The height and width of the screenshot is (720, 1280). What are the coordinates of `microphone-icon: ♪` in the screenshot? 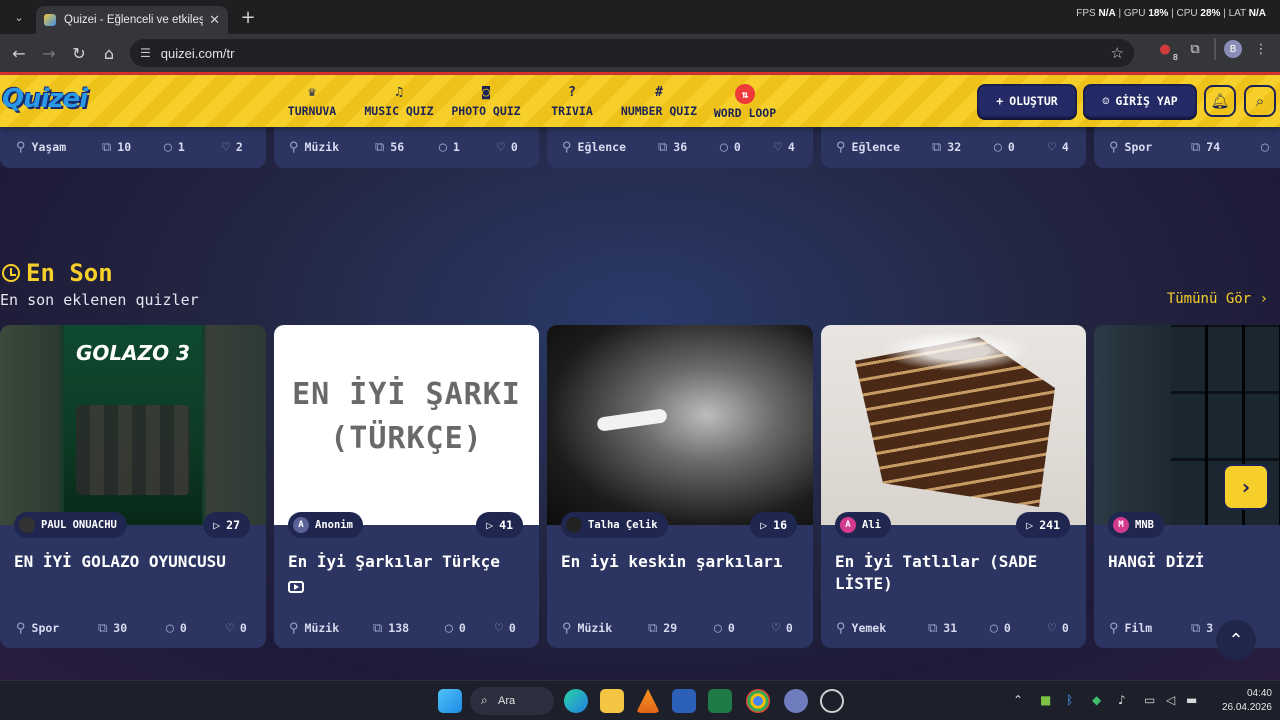 It's located at (1122, 700).